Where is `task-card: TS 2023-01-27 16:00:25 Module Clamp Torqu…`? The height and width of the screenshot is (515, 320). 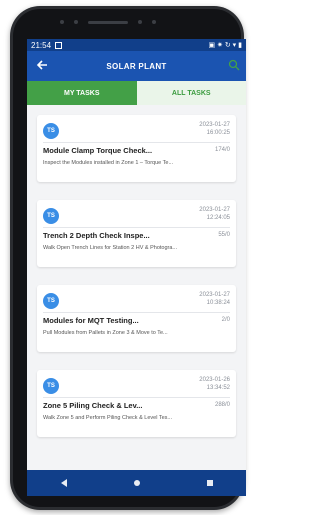
task-card: TS 2023-01-27 16:00:25 Module Clamp Torqu… is located at coordinates (136, 148).